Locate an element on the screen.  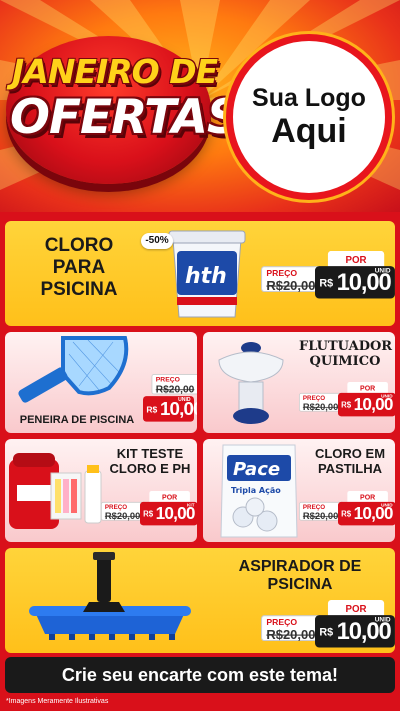
product-name: CLORO PARA PSICINA is located at coordinates (79, 267).